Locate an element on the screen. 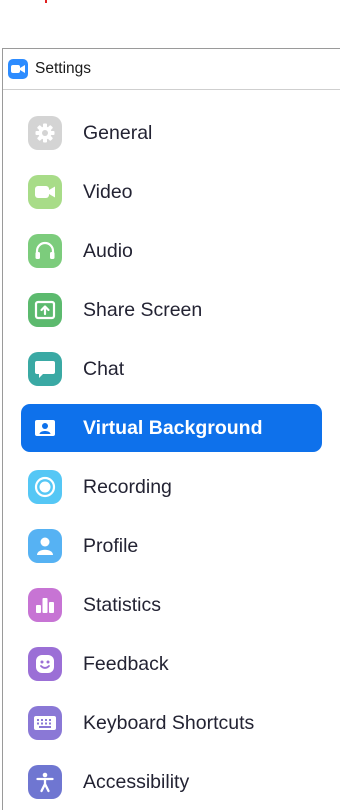 Image resolution: width=340 pixels, height=810 pixels. sidebar-item-label: Virtual Background is located at coordinates (173, 427).